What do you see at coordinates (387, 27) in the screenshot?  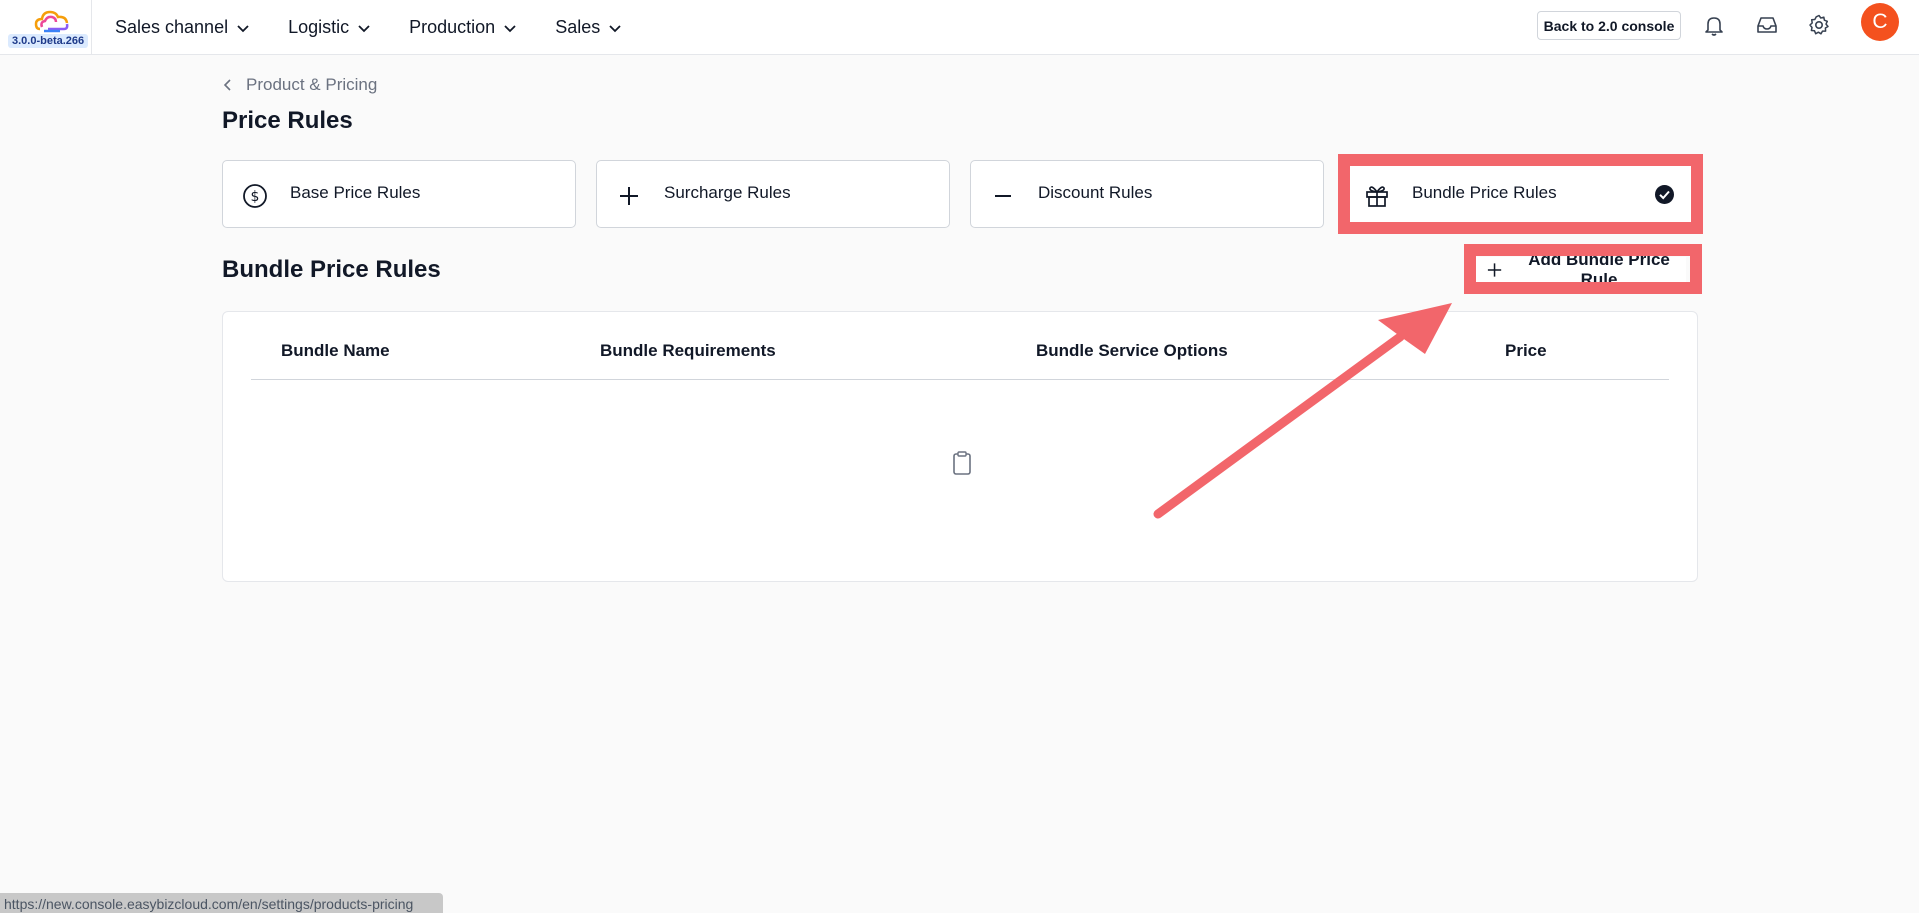 I see `main-nav: Sales channel Logistic Production Sales` at bounding box center [387, 27].